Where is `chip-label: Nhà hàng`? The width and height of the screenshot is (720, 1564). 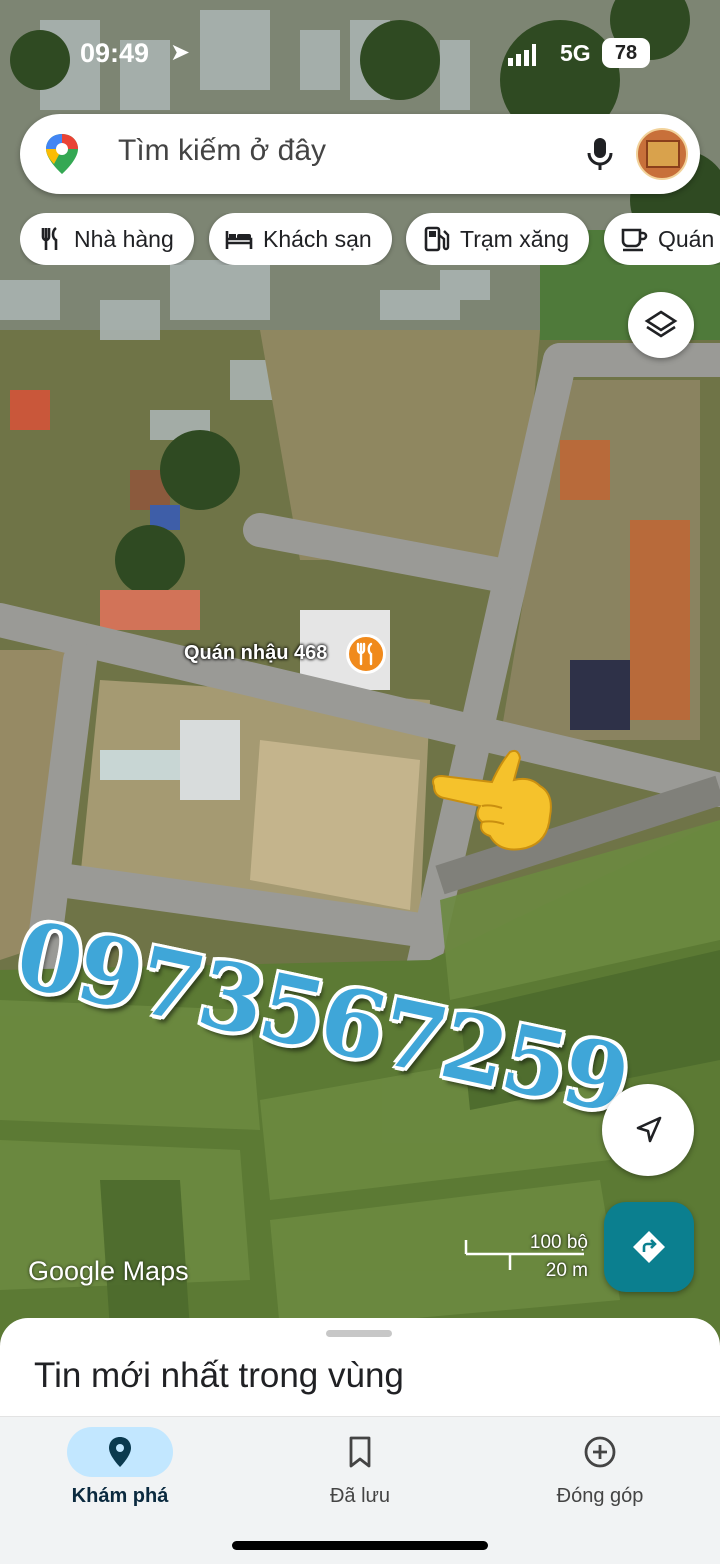
chip-label: Nhà hàng is located at coordinates (124, 239).